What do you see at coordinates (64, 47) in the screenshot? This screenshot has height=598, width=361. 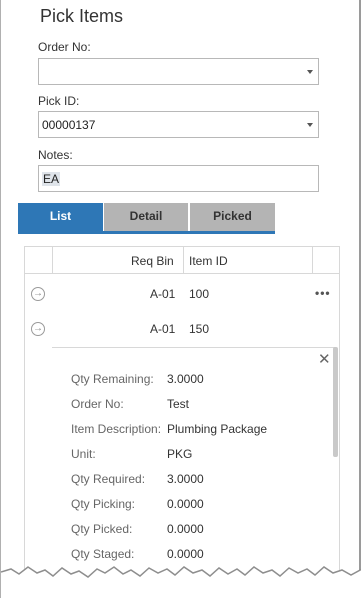 I see `order-no-label: Order No:` at bounding box center [64, 47].